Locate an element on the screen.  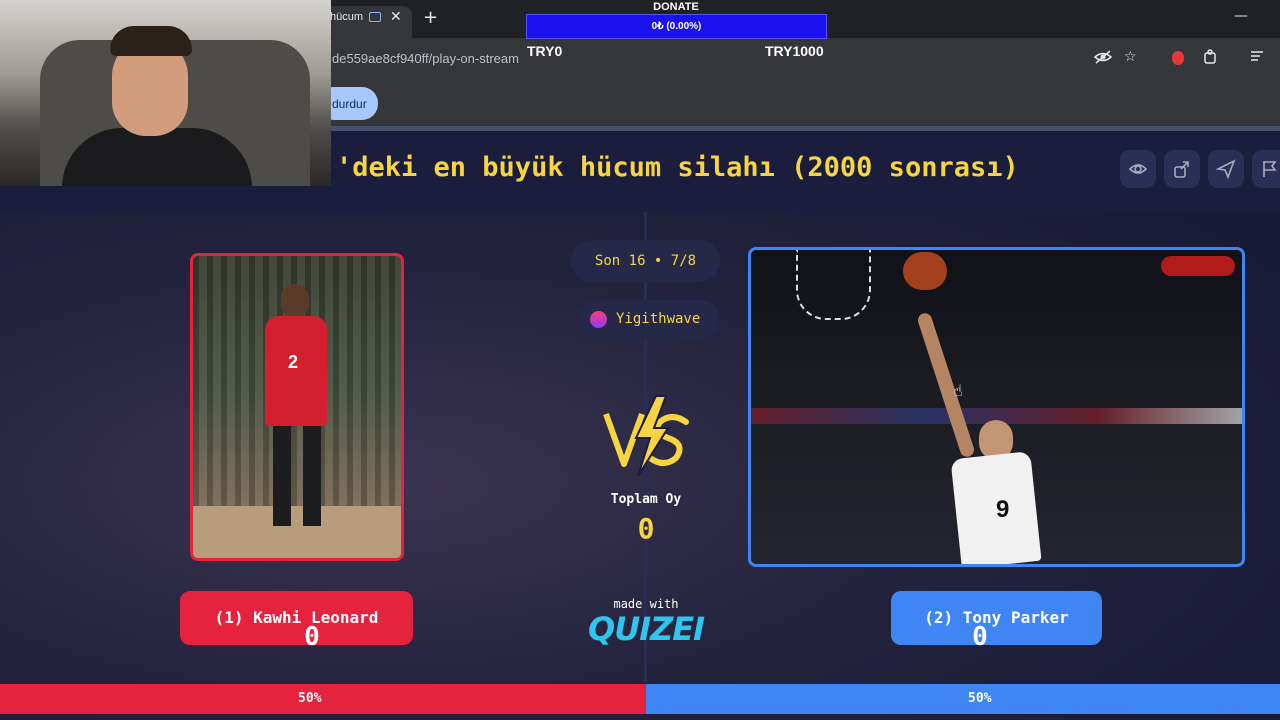
webcam-person-body is located at coordinates (157, 157).